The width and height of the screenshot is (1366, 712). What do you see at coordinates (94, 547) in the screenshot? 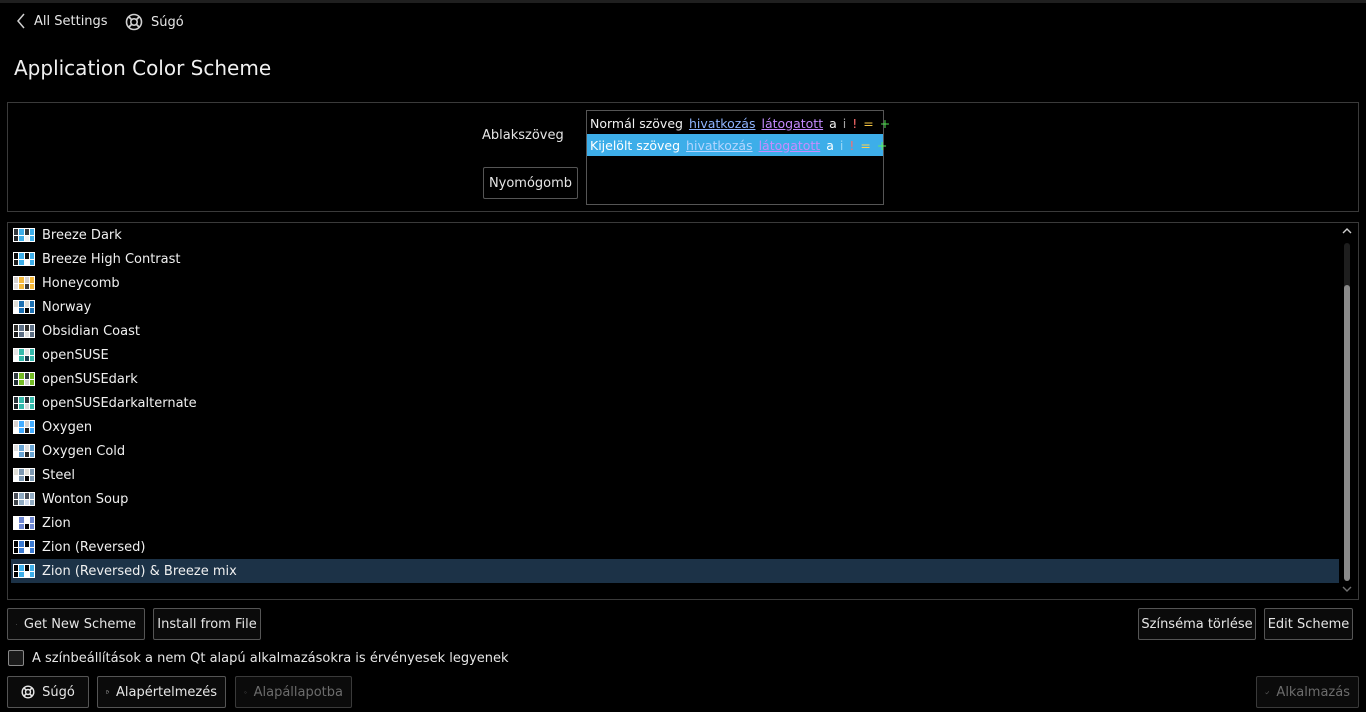
I see `scheme-name: Zion (Reversed)` at bounding box center [94, 547].